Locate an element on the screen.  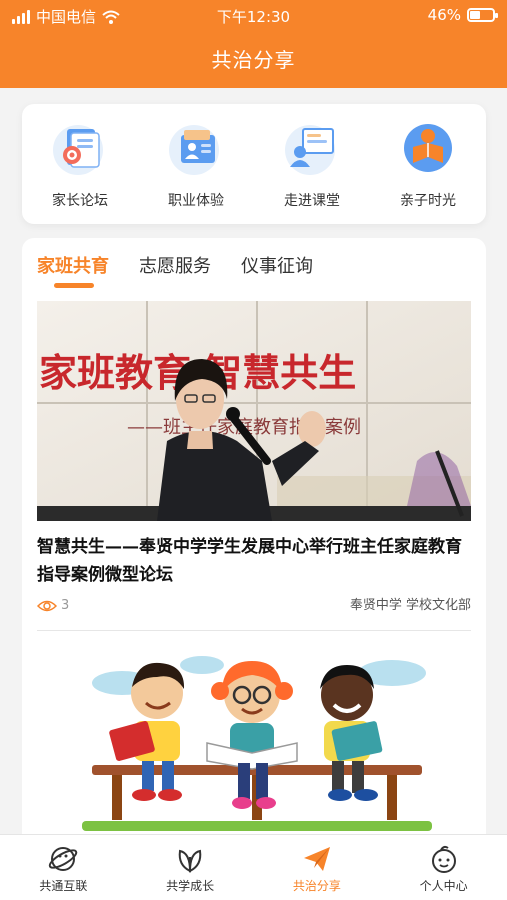
quick-item-parent-forum: 家长论坛 is located at coordinates (80, 164).